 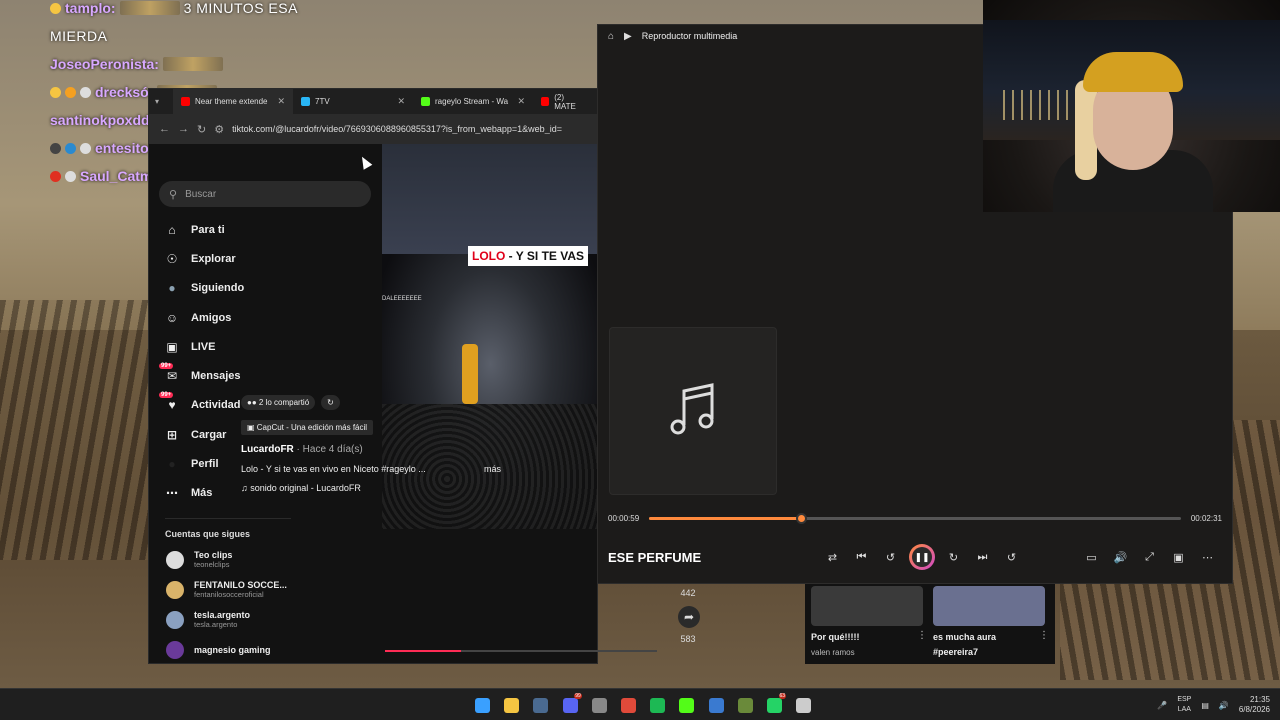 What do you see at coordinates (1011, 557) in the screenshot?
I see `repeat-icon: ↺` at bounding box center [1011, 557].